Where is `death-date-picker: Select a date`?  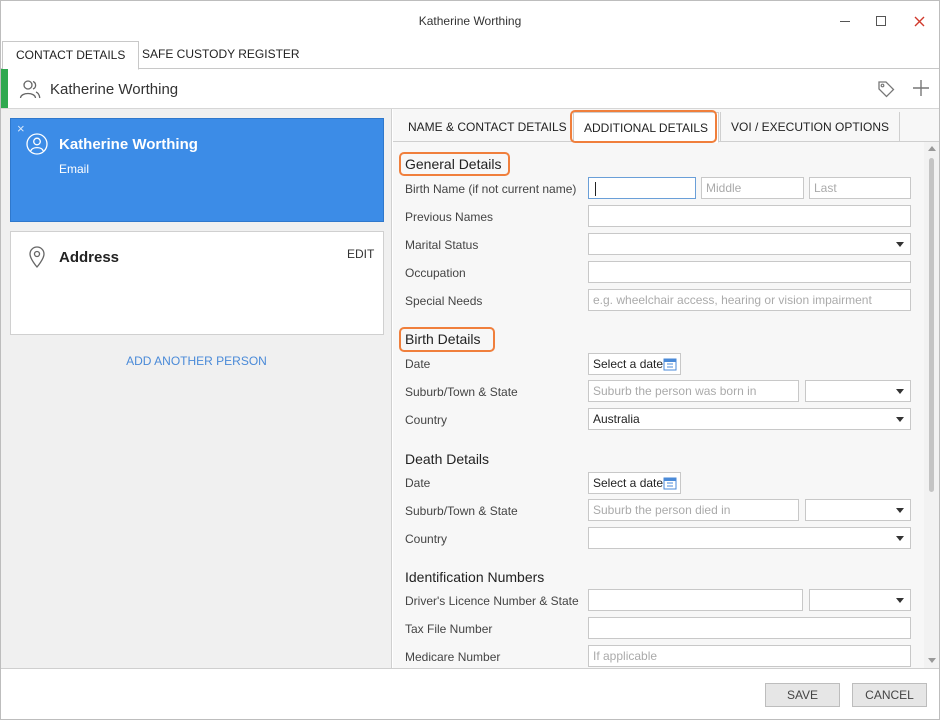 death-date-picker: Select a date is located at coordinates (634, 483).